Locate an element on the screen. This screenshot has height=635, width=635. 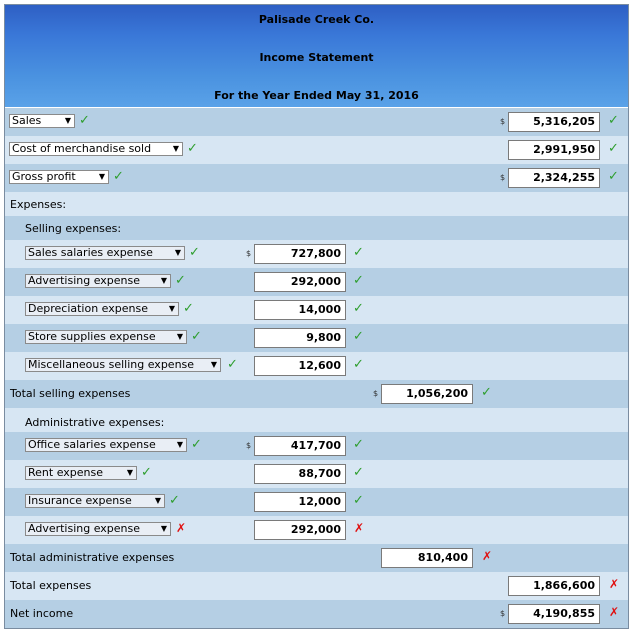
total-expenses-label: Total expenses is located at coordinates (51, 585).